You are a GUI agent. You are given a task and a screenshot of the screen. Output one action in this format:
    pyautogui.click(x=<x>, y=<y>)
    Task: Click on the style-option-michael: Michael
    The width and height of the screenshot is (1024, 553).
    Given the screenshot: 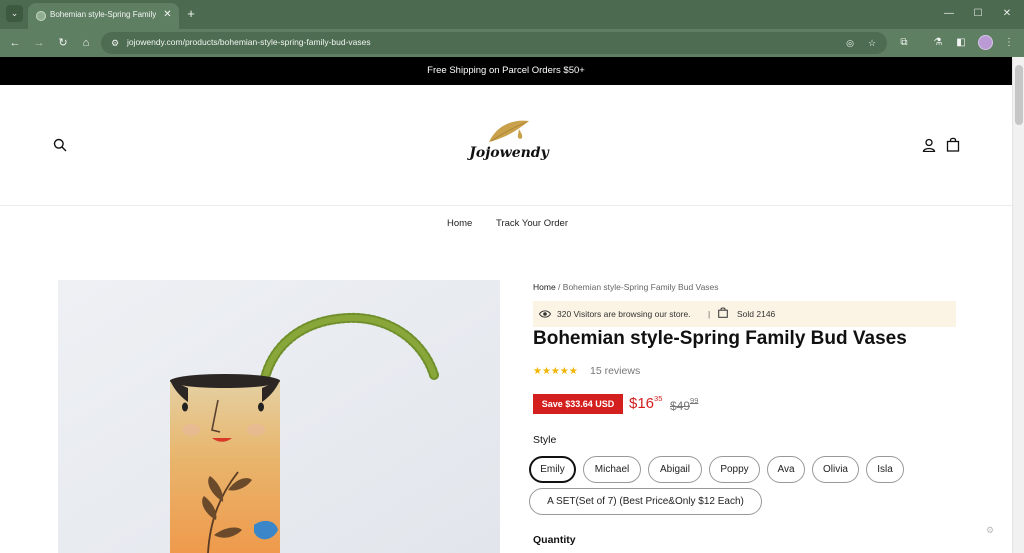 What is the action you would take?
    pyautogui.click(x=612, y=469)
    